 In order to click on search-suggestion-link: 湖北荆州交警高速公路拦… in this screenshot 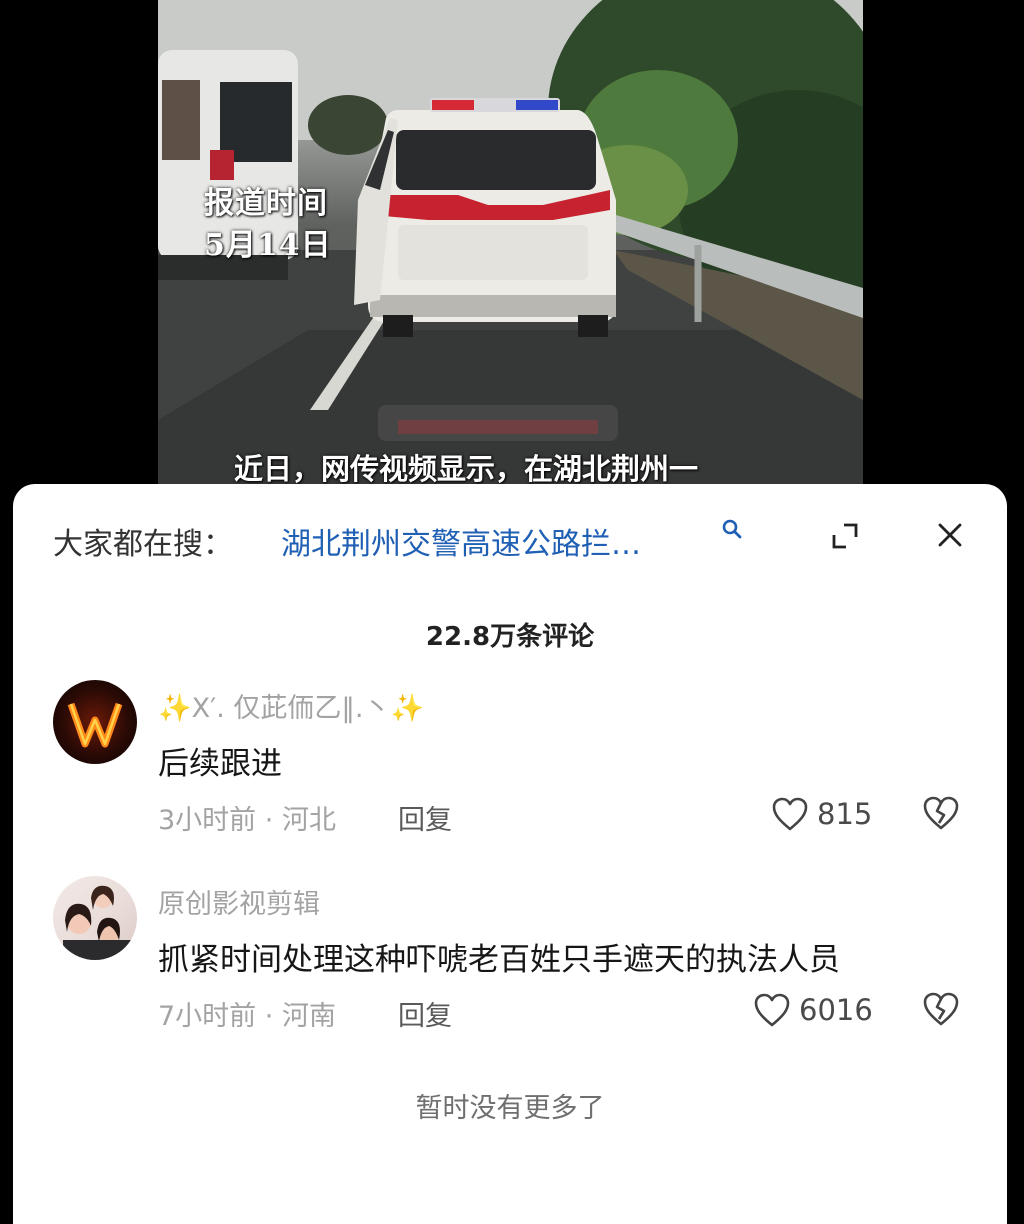, I will do `click(461, 541)`.